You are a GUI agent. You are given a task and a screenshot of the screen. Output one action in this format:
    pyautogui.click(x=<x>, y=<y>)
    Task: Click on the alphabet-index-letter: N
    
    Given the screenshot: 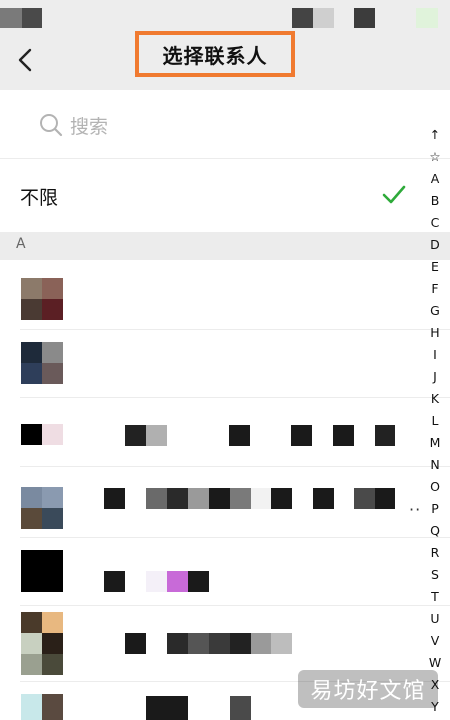 What is the action you would take?
    pyautogui.click(x=434, y=465)
    